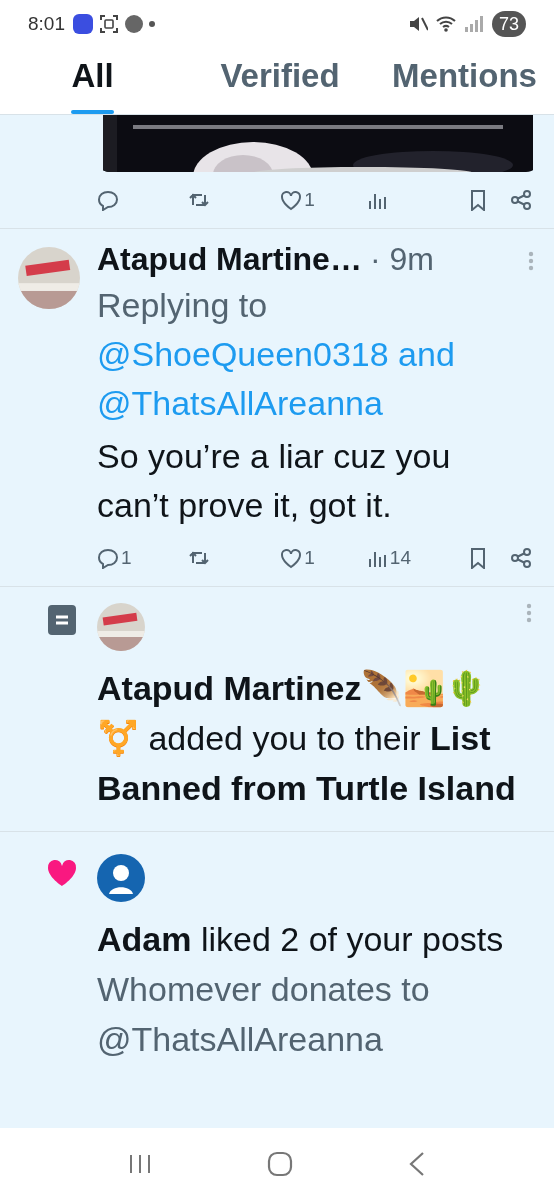  What do you see at coordinates (280, 1164) in the screenshot?
I see `home-icon` at bounding box center [280, 1164].